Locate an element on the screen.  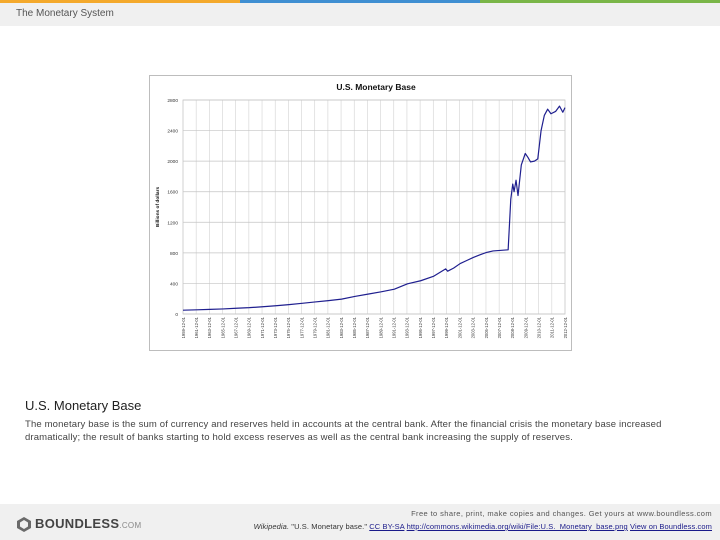
x-tick-label: 1999-12-01 is located at coordinates (446, 327).